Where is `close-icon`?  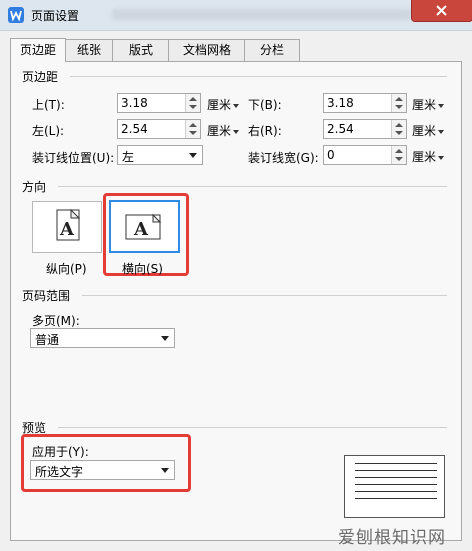 close-icon is located at coordinates (441, 10).